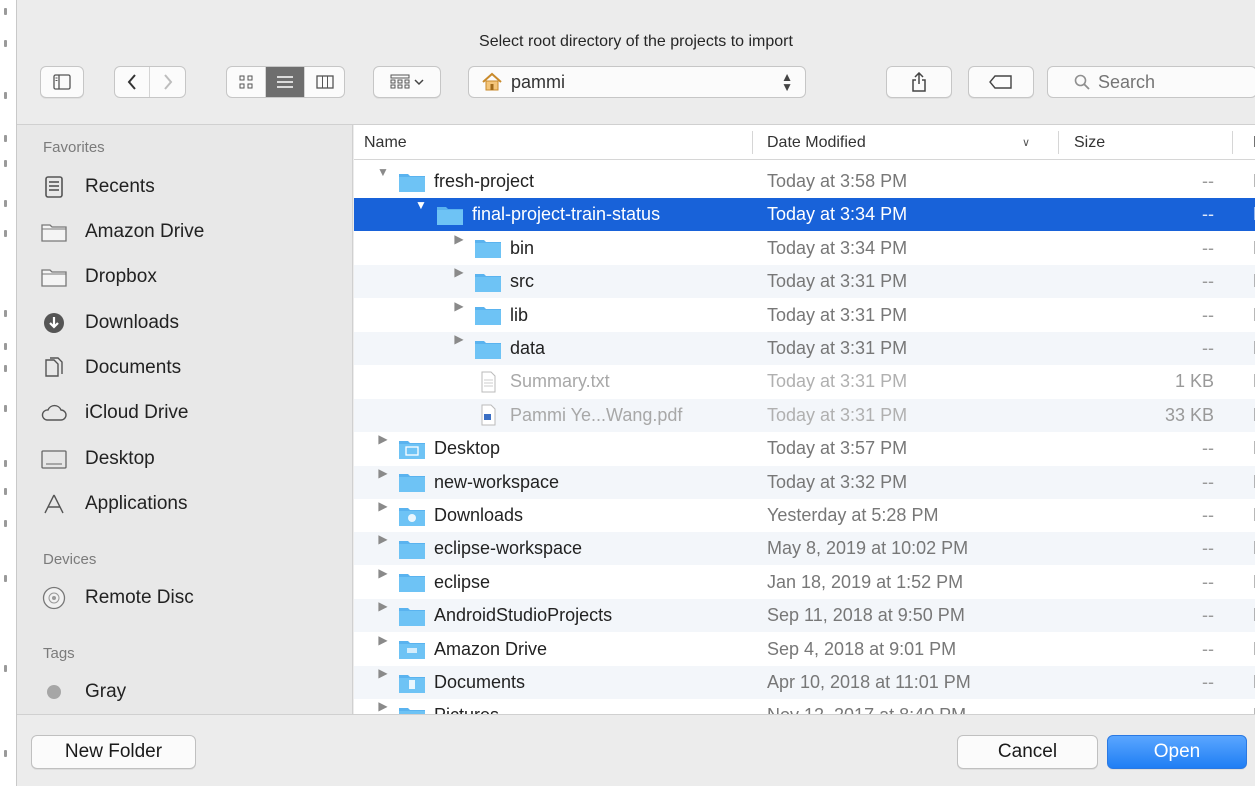 This screenshot has width=1255, height=786. What do you see at coordinates (804, 649) in the screenshot?
I see `file-row: ▶Amazon DriveSep 4, 2018 at 9:01 PM--Fo` at bounding box center [804, 649].